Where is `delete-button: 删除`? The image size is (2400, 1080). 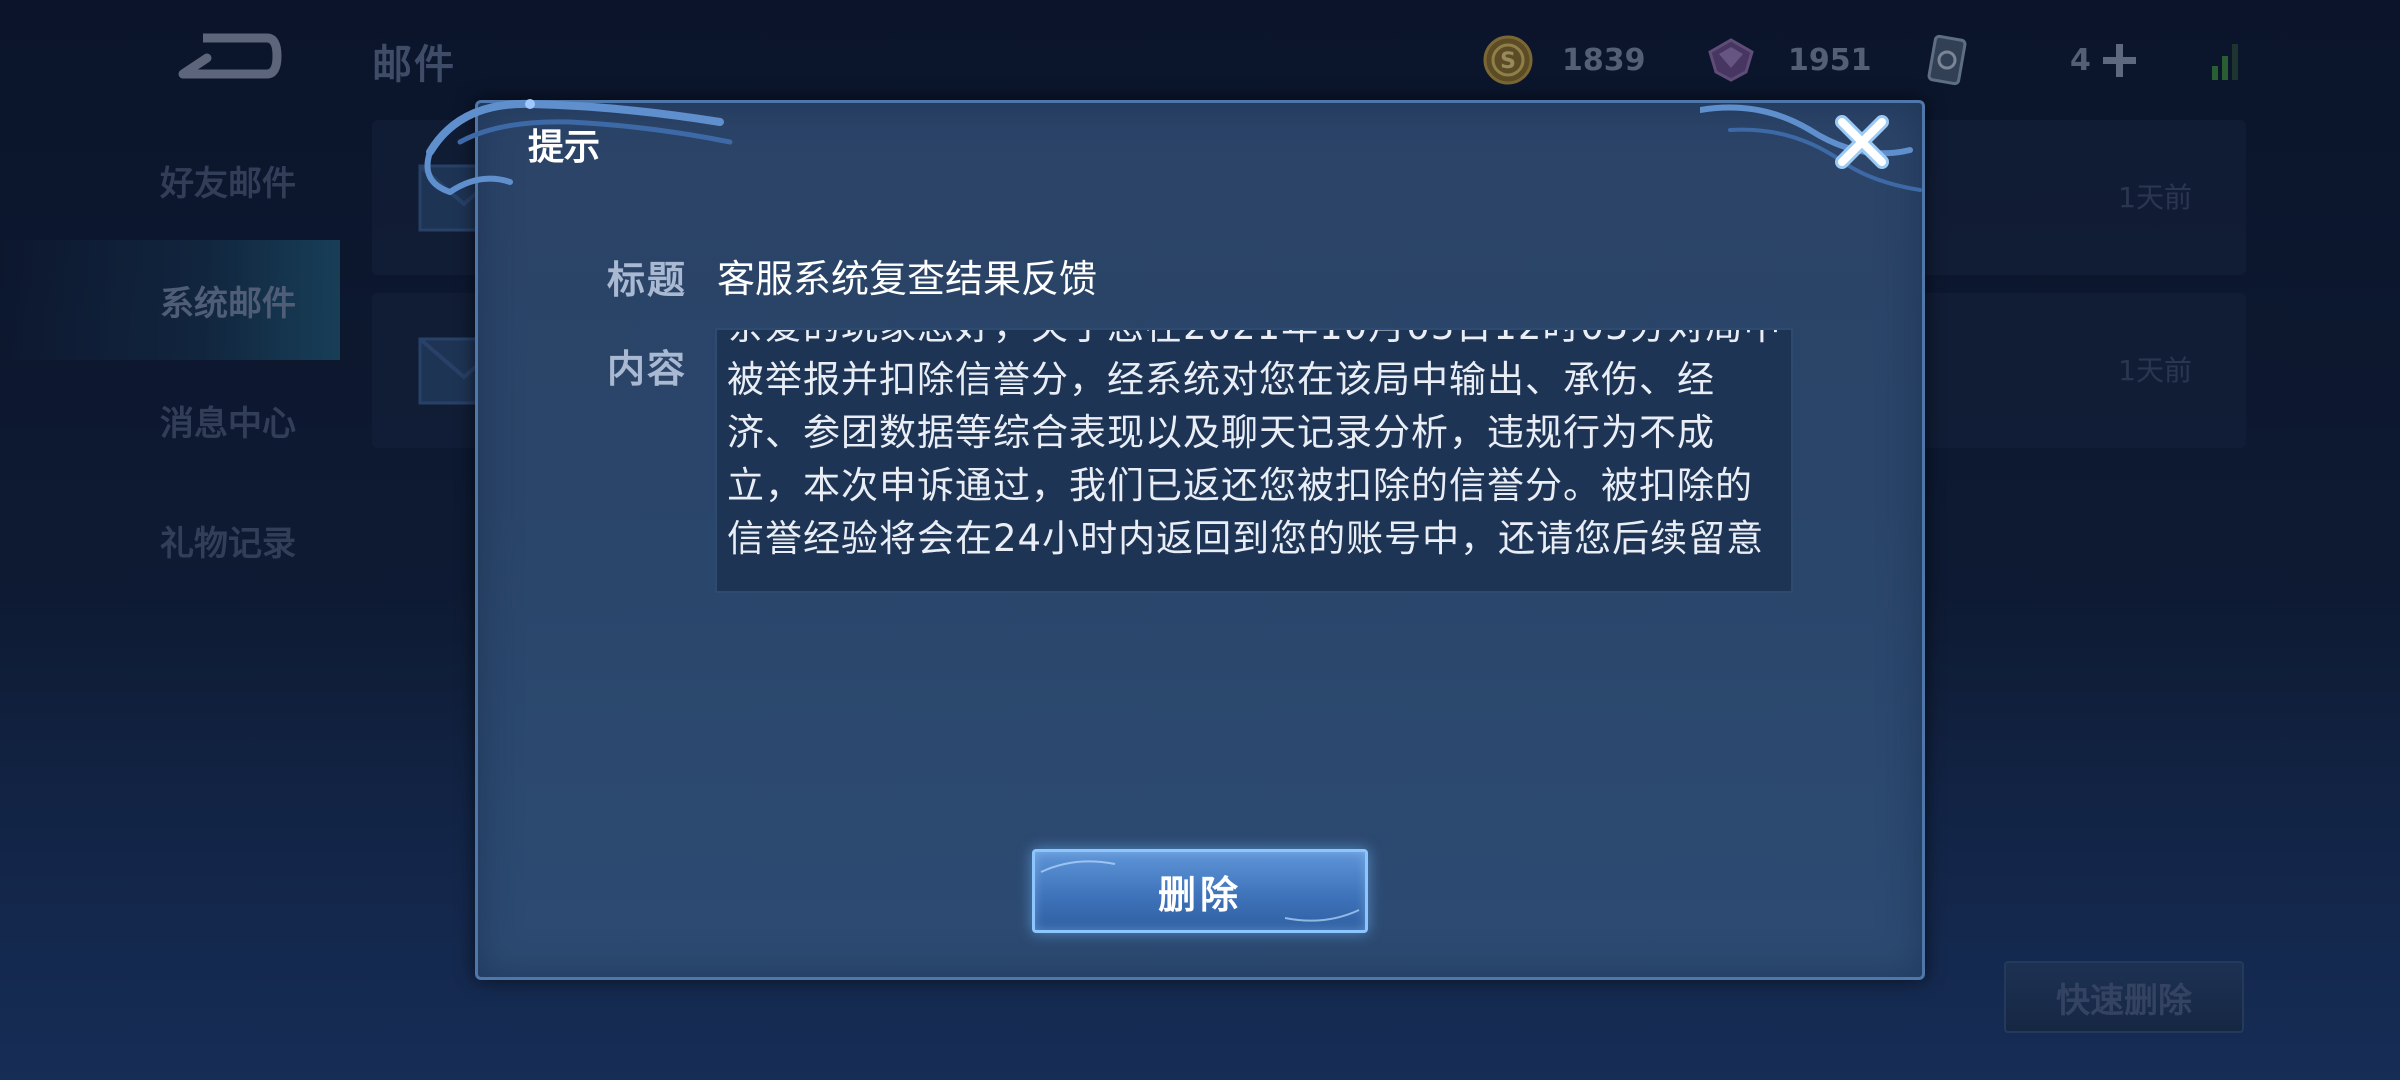
delete-button: 删除 is located at coordinates (1200, 891).